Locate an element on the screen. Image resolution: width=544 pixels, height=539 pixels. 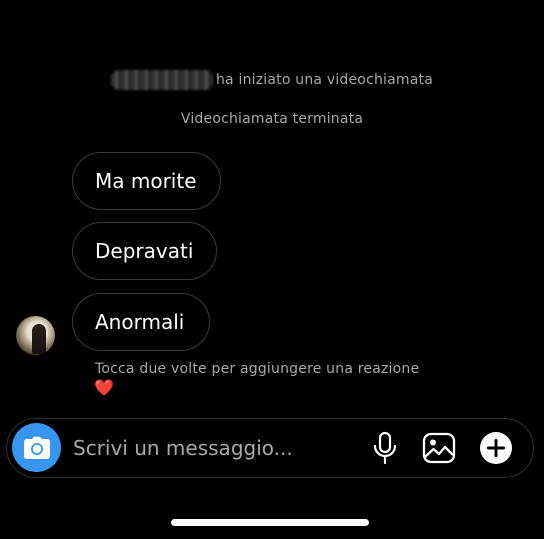
message-text: Depravati is located at coordinates (144, 251).